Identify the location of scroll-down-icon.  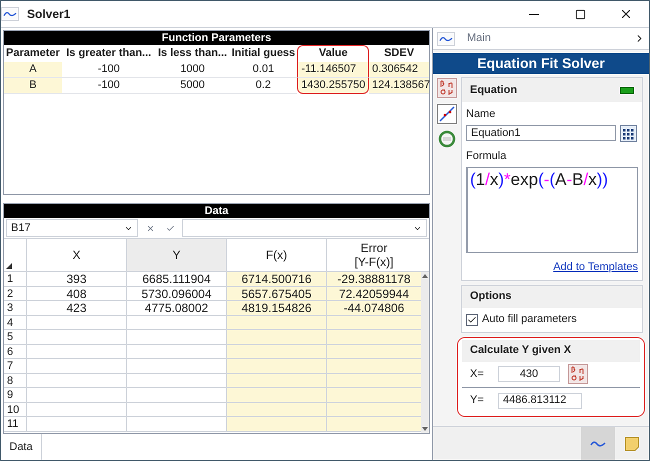
(425, 429).